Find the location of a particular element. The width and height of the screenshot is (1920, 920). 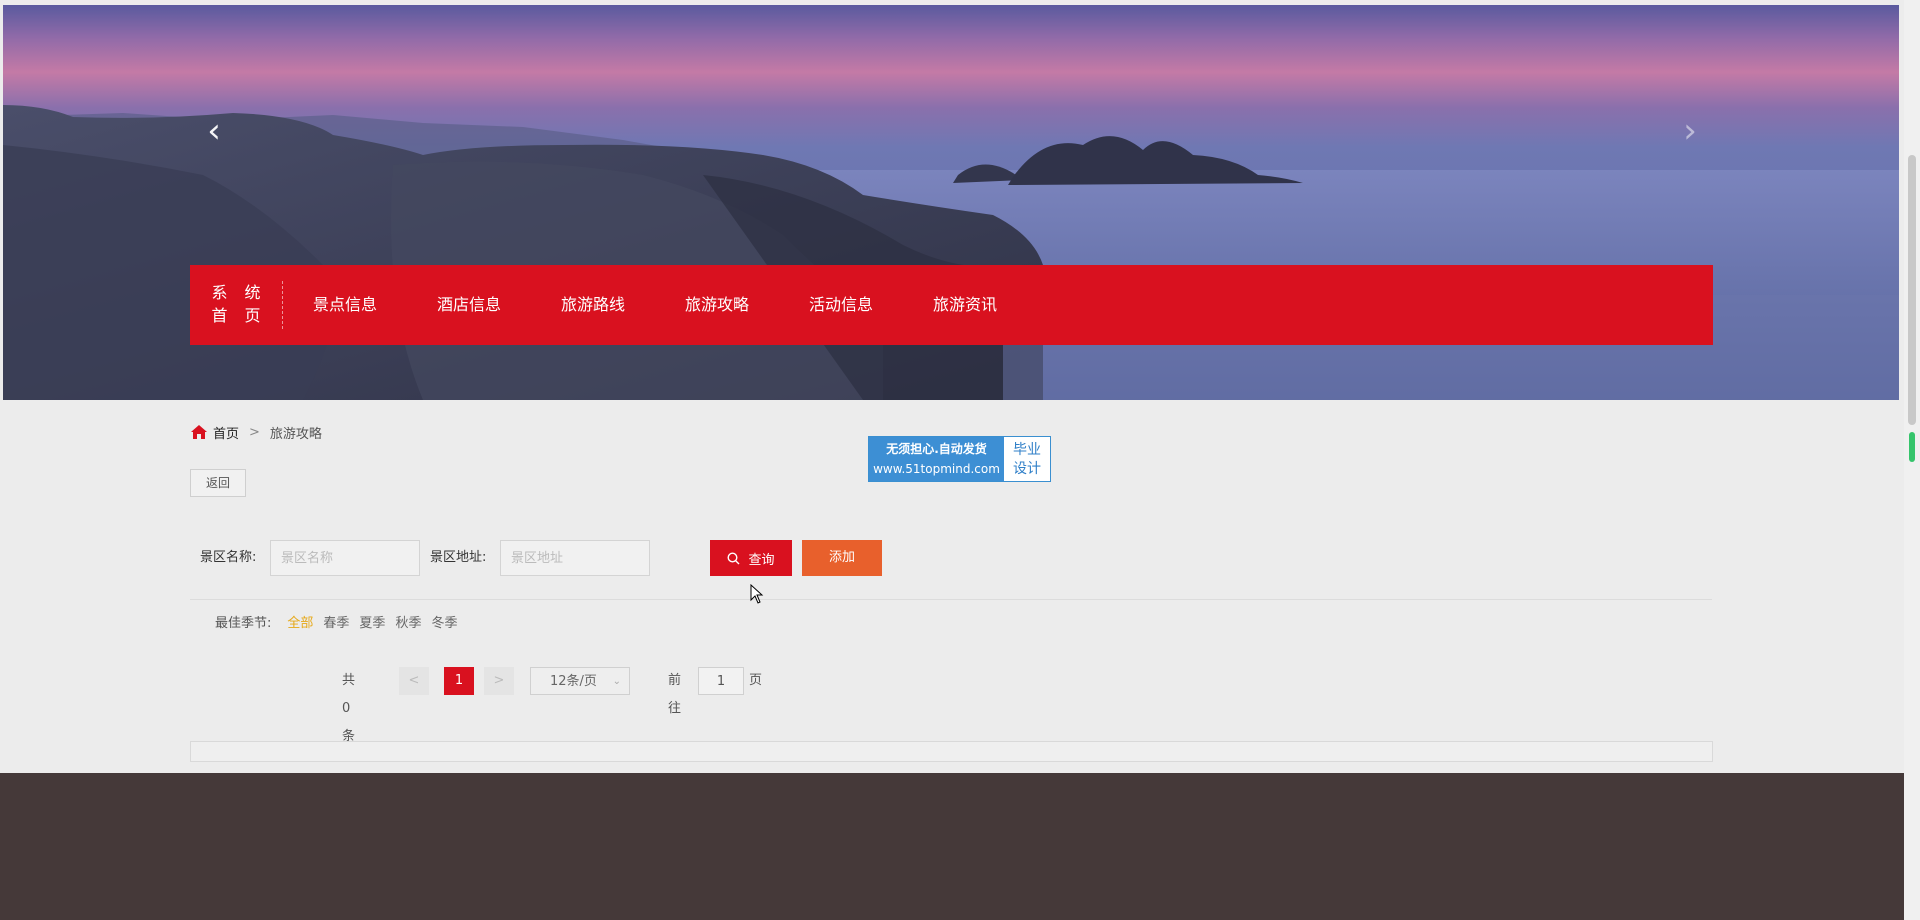

nav-item-travel-news: 旅游资讯 is located at coordinates (965, 305).